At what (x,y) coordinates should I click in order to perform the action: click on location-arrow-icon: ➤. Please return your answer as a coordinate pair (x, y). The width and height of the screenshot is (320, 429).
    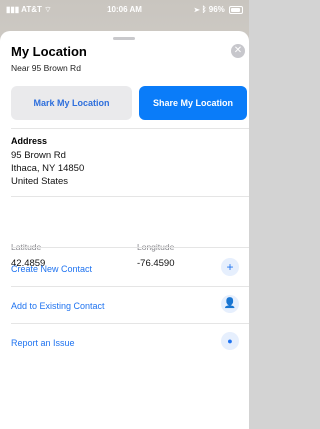
    Looking at the image, I should click on (197, 9).